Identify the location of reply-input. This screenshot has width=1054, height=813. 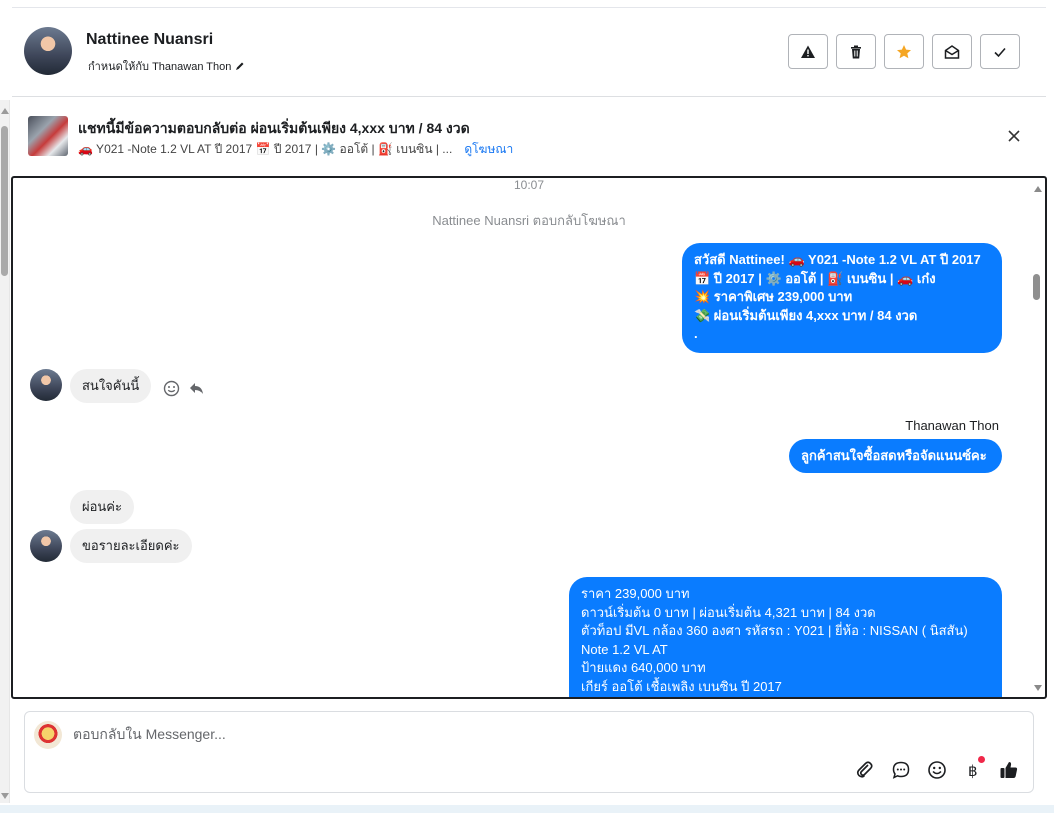
(373, 734).